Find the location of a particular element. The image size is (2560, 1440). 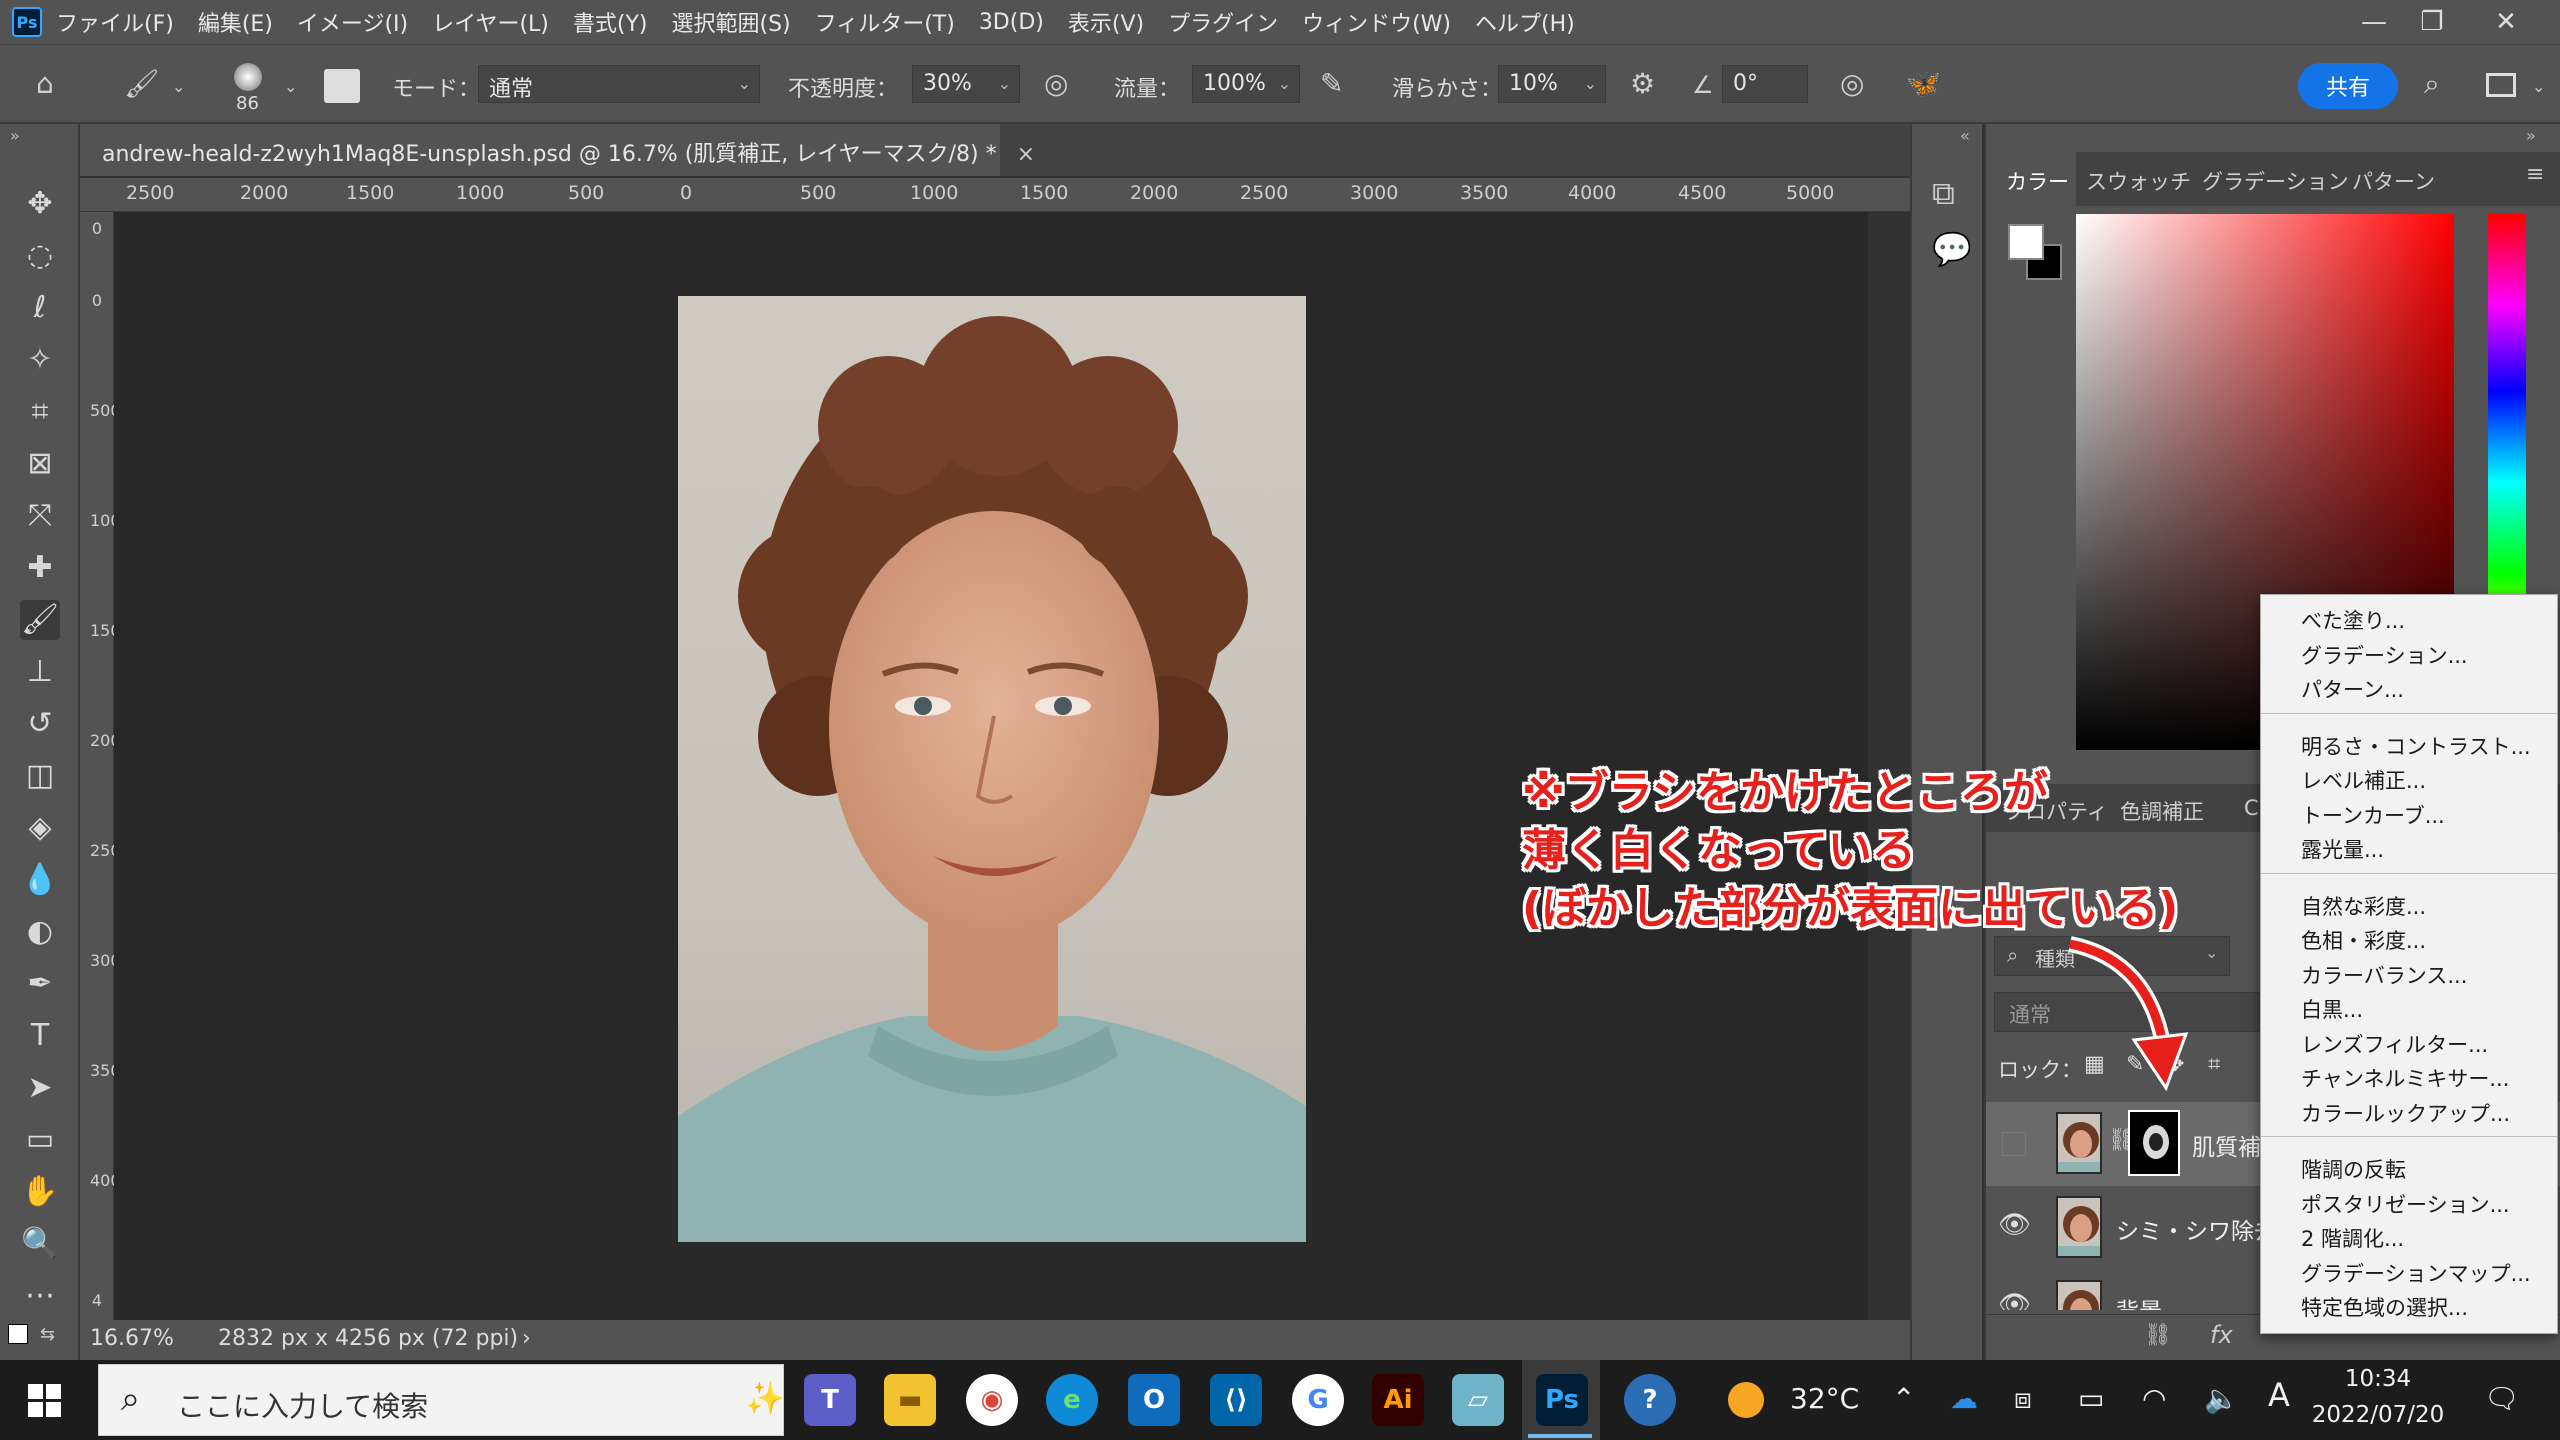

outlook-icon: O is located at coordinates (1154, 1400).